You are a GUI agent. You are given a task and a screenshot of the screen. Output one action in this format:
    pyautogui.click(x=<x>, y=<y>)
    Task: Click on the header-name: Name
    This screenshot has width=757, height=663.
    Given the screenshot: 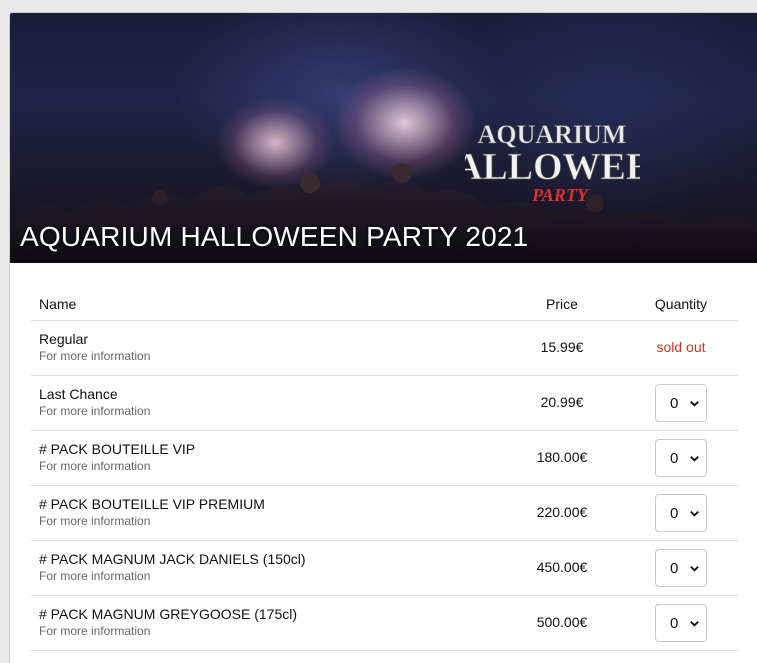 What is the action you would take?
    pyautogui.click(x=58, y=303)
    